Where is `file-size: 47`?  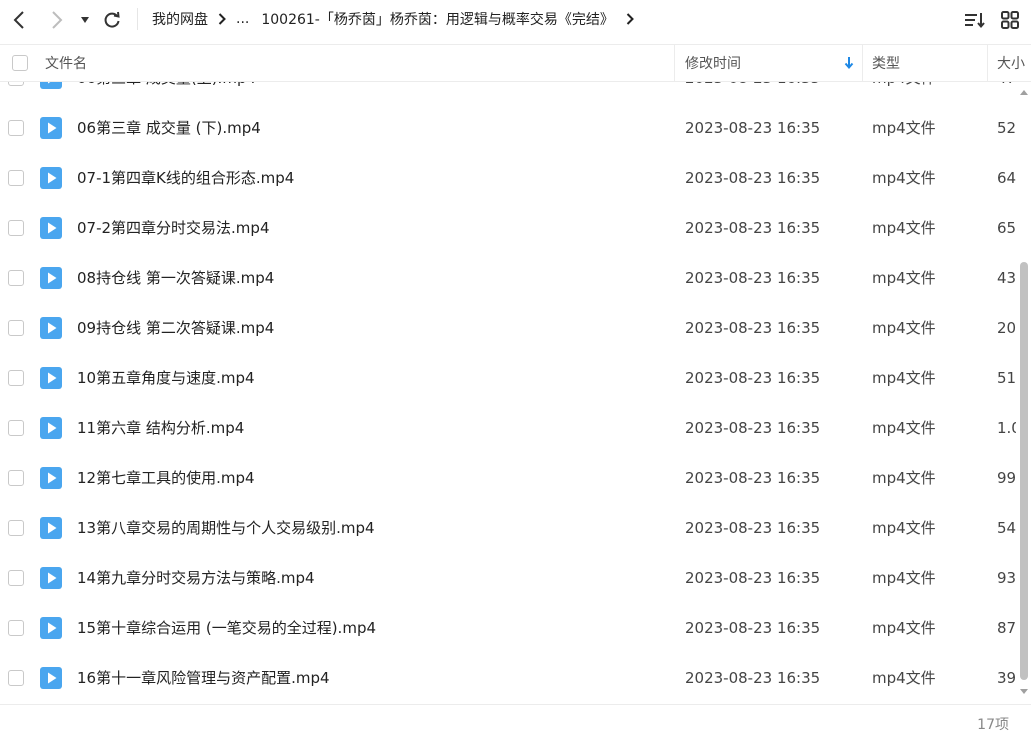
file-size: 47 is located at coordinates (1006, 92).